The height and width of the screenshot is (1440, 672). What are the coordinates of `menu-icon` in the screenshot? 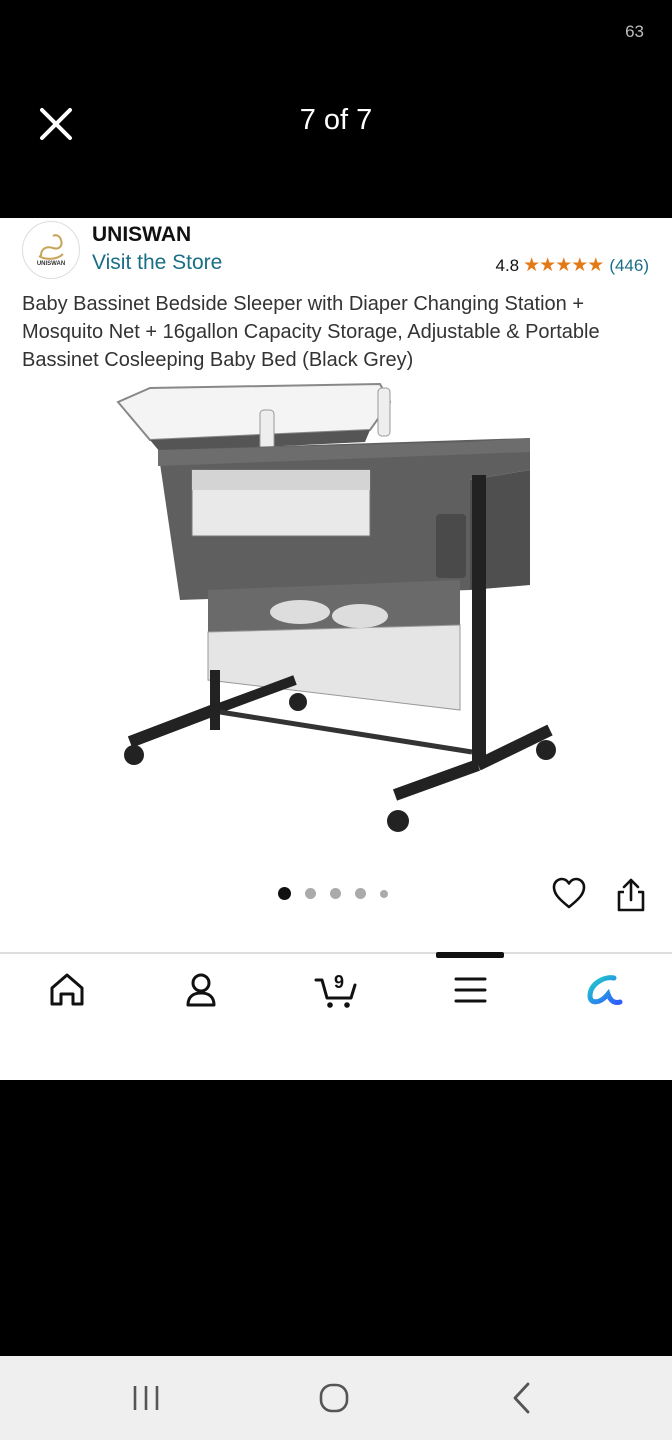 It's located at (470, 990).